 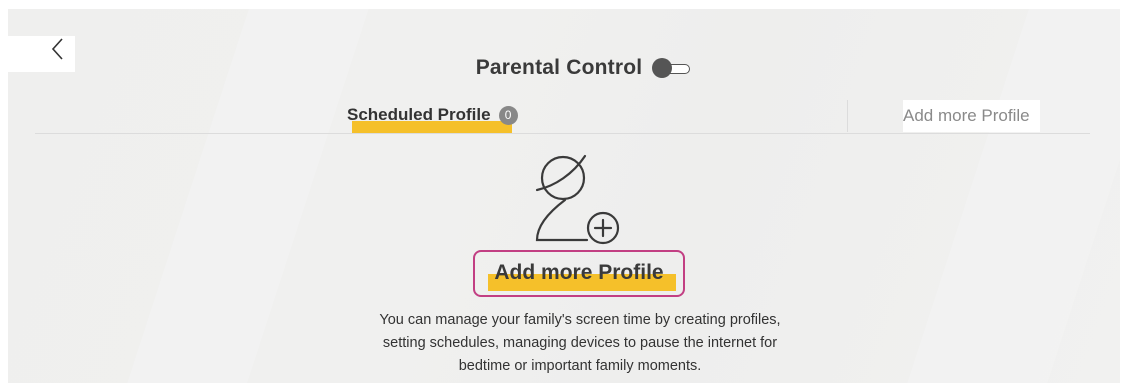 I want to click on tab-scheduled-profile: Scheduled Profile 0, so click(x=432, y=119).